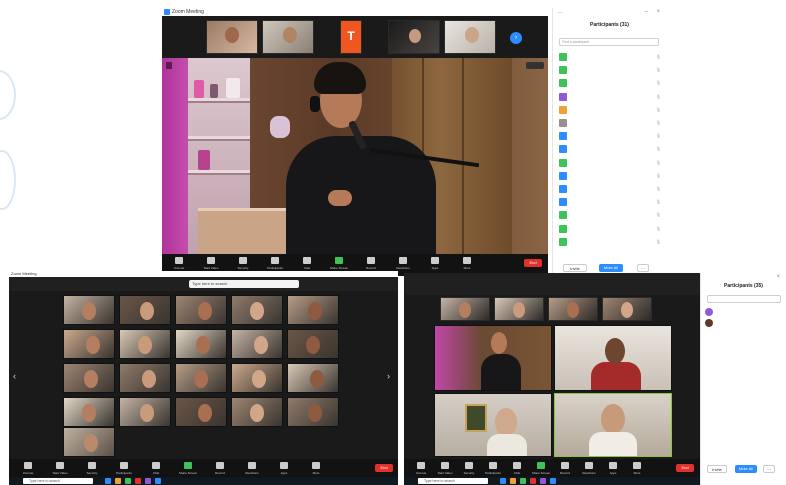 This screenshot has height=485, width=786. I want to click on top-search-input: Type here to search, so click(244, 284).